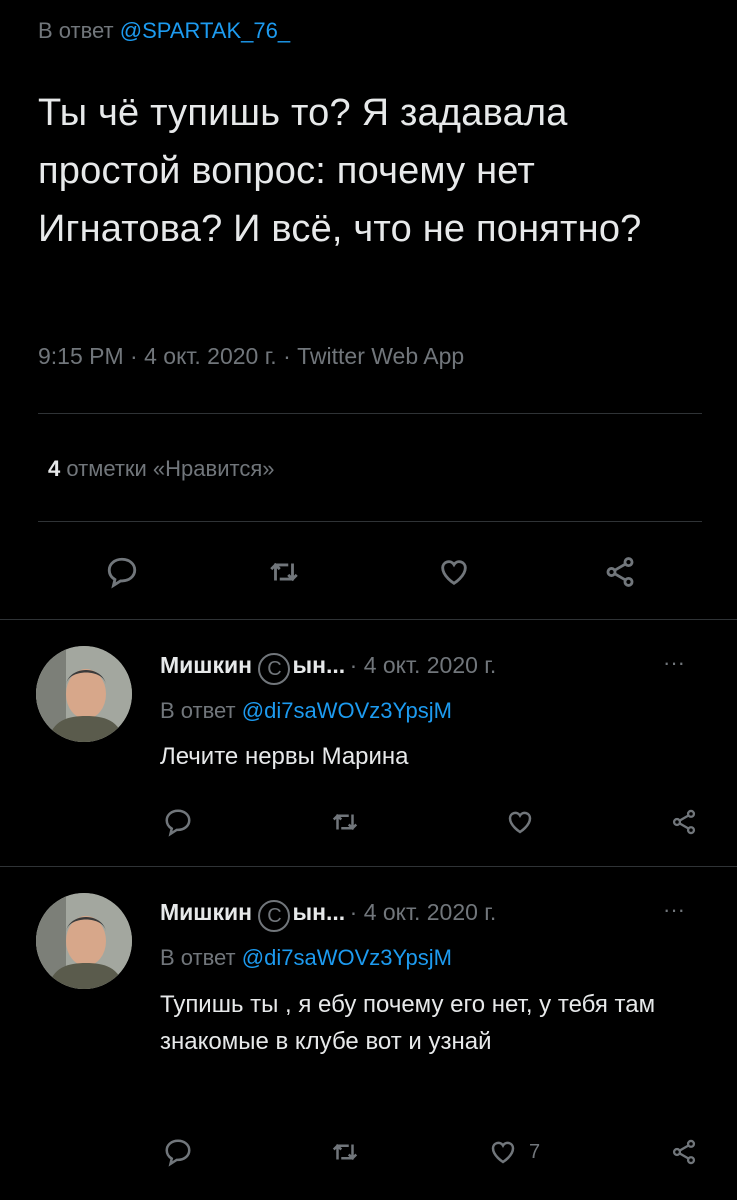 The height and width of the screenshot is (1200, 737). Describe the element at coordinates (170, 468) in the screenshot. I see `likes-label: отметки «Нравится»` at that location.